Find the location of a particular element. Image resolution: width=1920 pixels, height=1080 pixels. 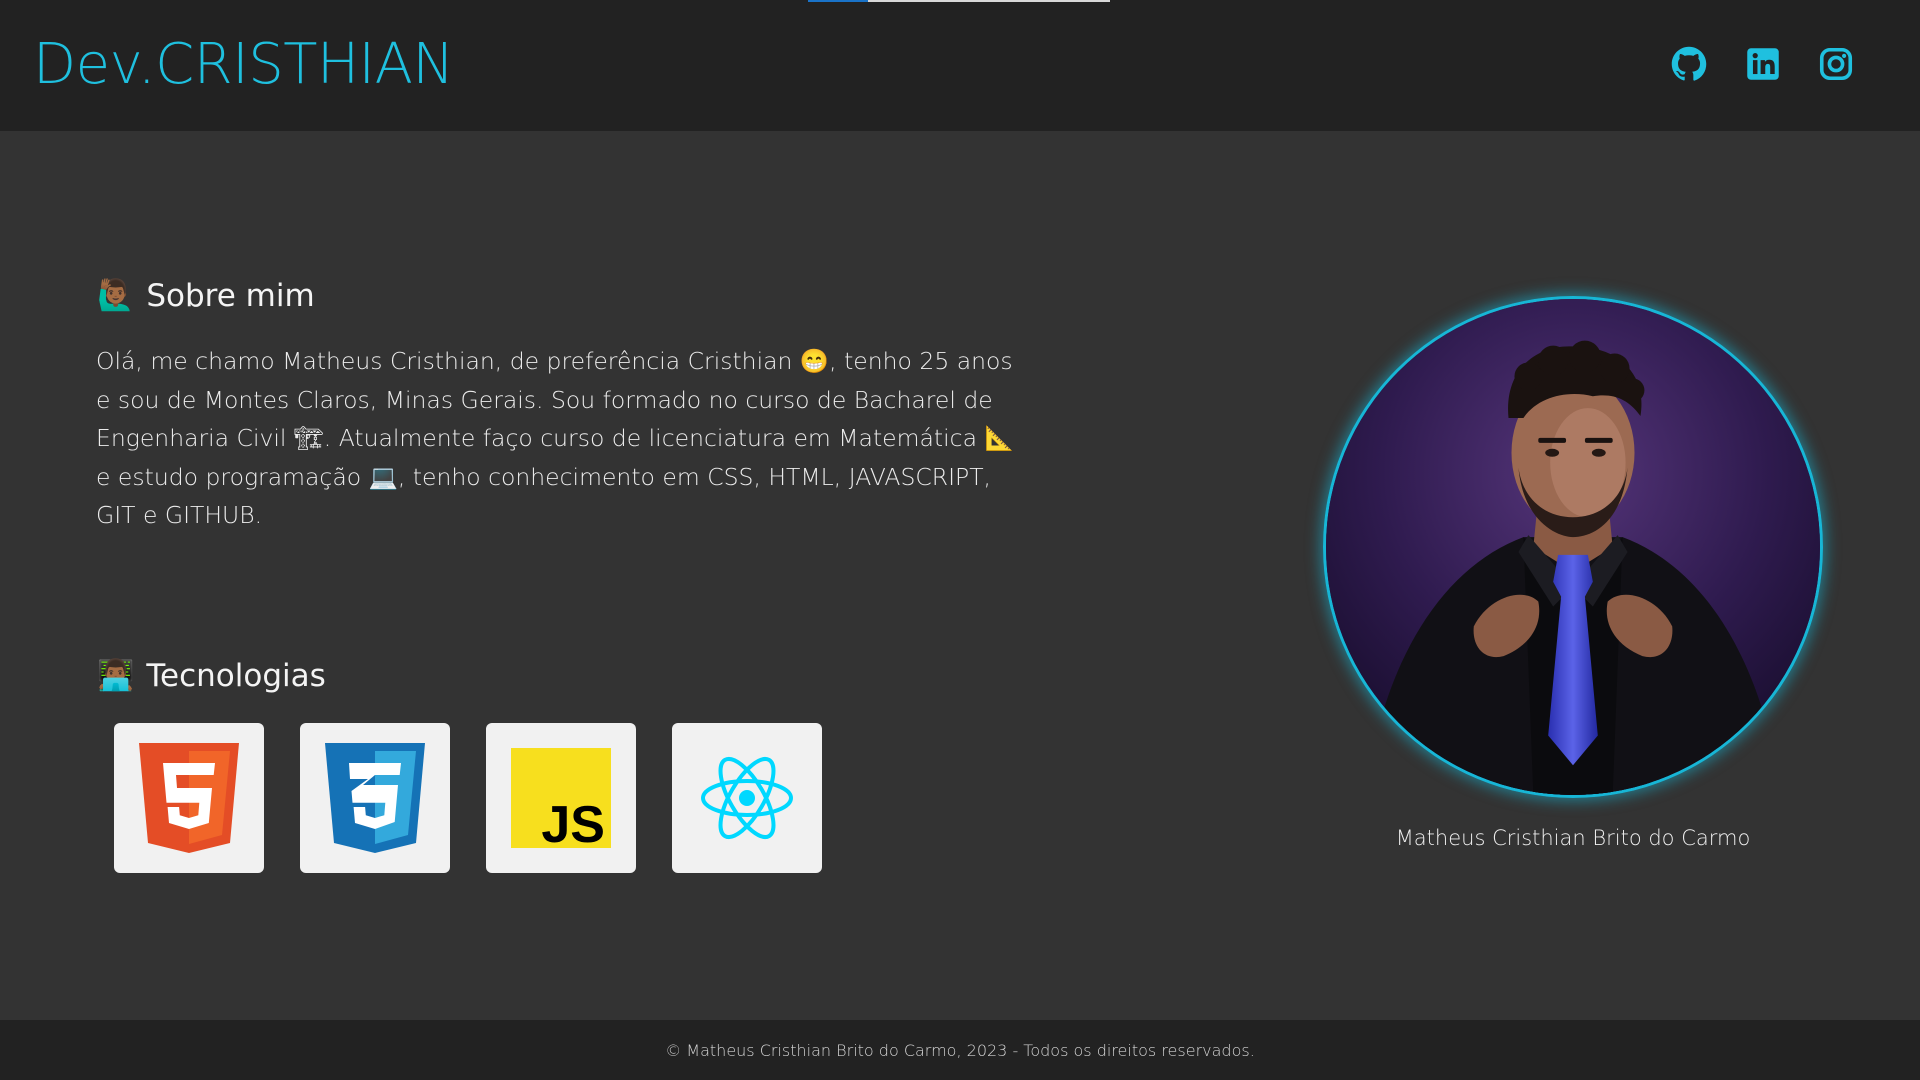

github-link is located at coordinates (1689, 64).